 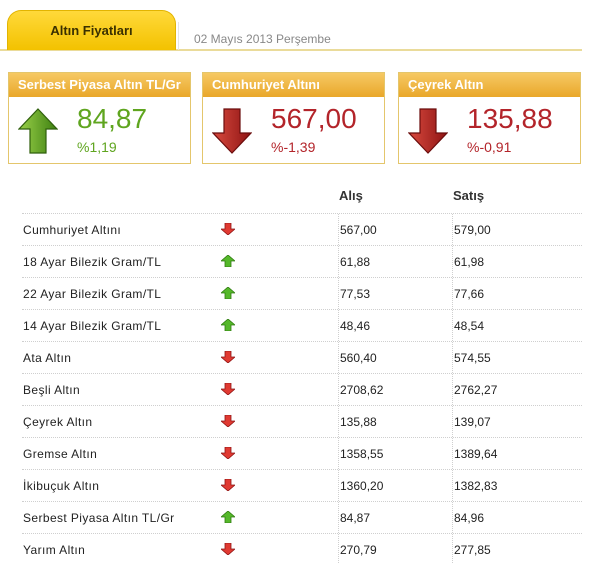 What do you see at coordinates (302, 325) in the screenshot?
I see `table-row: 14 Ayar Bilezik Gram/TL 48,46 48,54` at bounding box center [302, 325].